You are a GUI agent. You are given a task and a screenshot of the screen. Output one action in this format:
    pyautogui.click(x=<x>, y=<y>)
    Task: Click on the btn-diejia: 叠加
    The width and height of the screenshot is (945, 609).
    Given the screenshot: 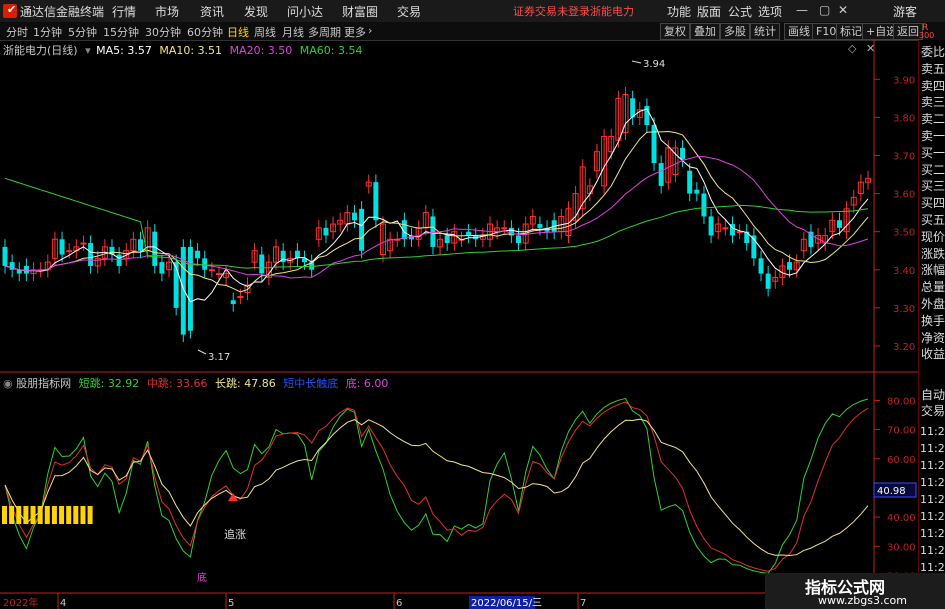 What is the action you would take?
    pyautogui.click(x=705, y=31)
    